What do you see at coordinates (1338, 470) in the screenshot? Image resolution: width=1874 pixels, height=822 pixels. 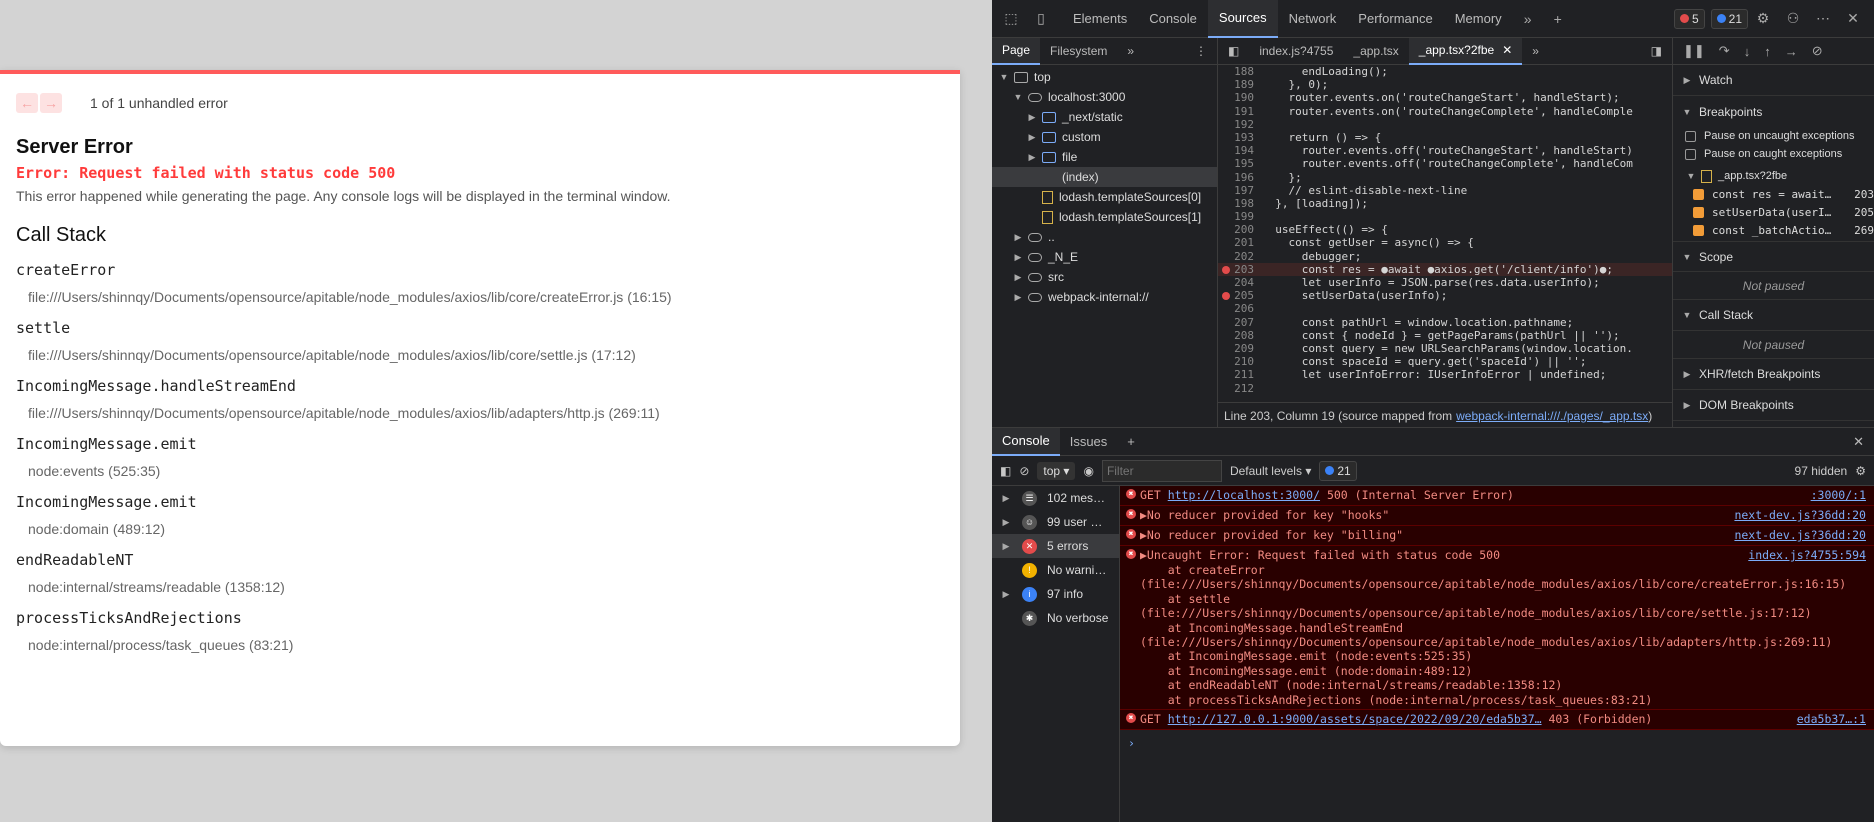 I see `issues-badge: 21` at bounding box center [1338, 470].